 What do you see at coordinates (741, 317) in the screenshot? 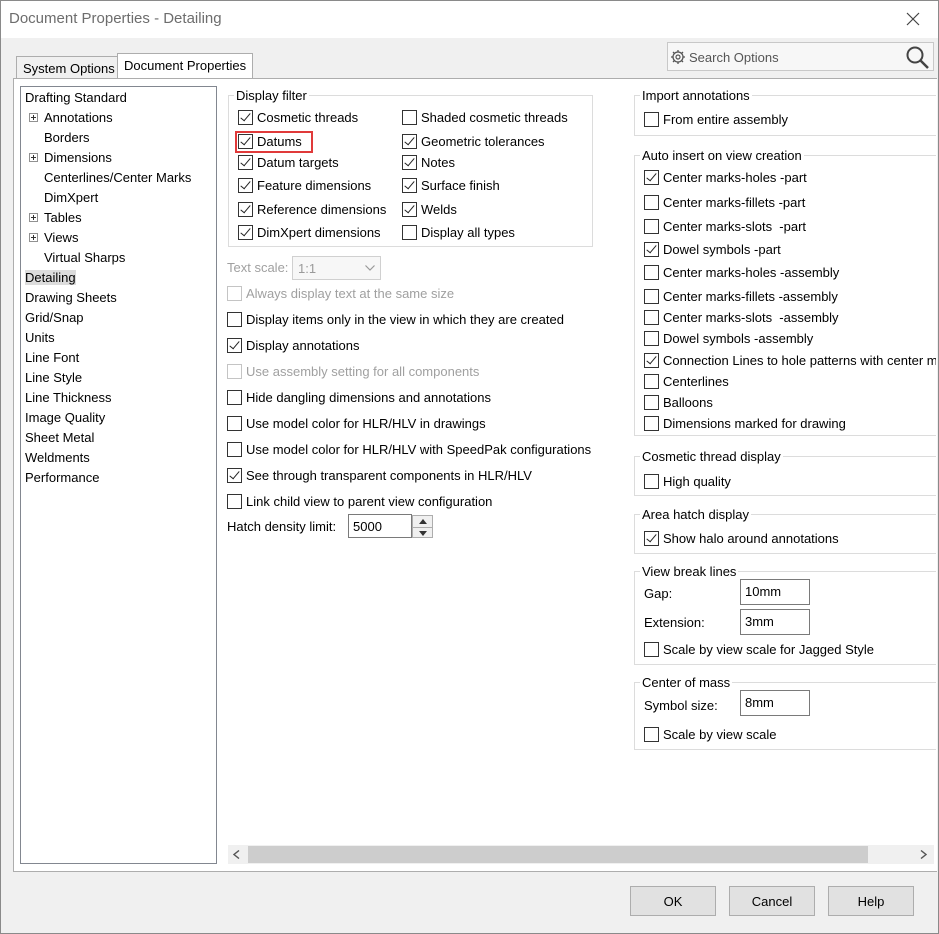
I see `checkbox-center-marks-slots-assembly: Center marks-slots -assembly` at bounding box center [741, 317].